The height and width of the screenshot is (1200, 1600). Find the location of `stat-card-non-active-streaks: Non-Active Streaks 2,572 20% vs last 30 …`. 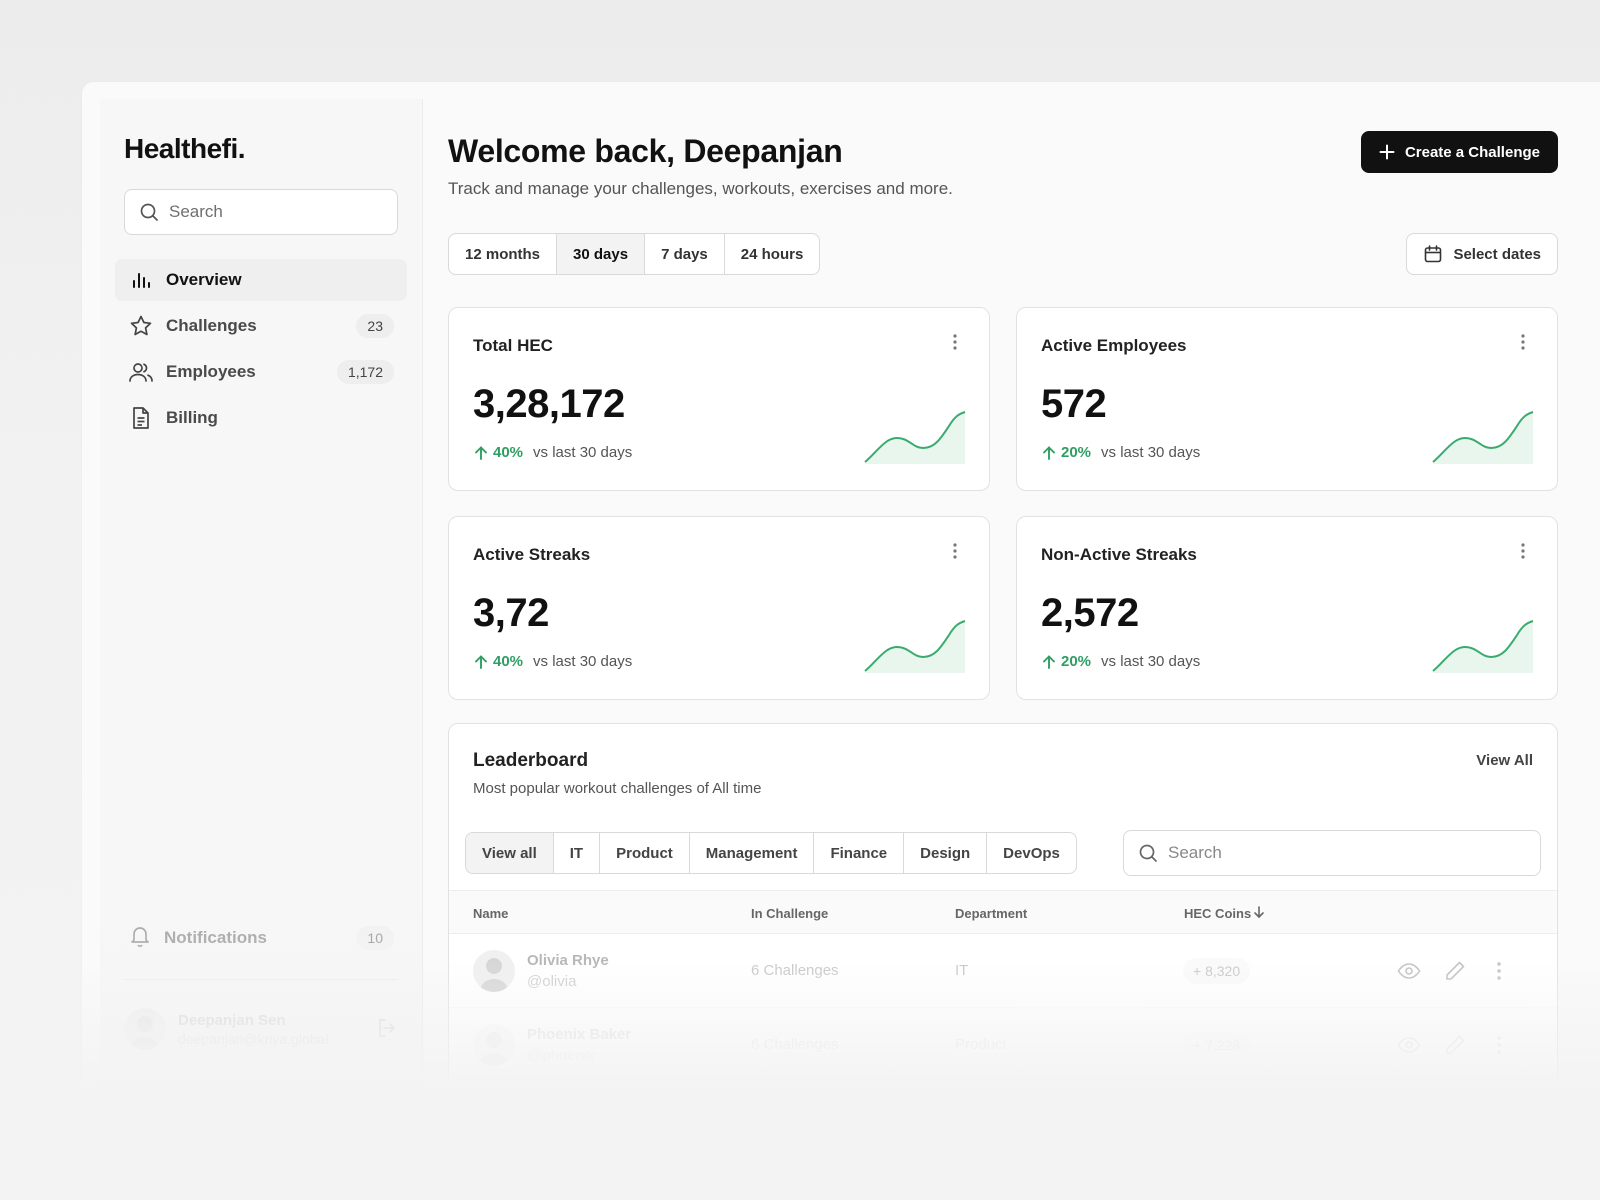

stat-card-non-active-streaks: Non-Active Streaks 2,572 20% vs last 30 … is located at coordinates (1287, 608).